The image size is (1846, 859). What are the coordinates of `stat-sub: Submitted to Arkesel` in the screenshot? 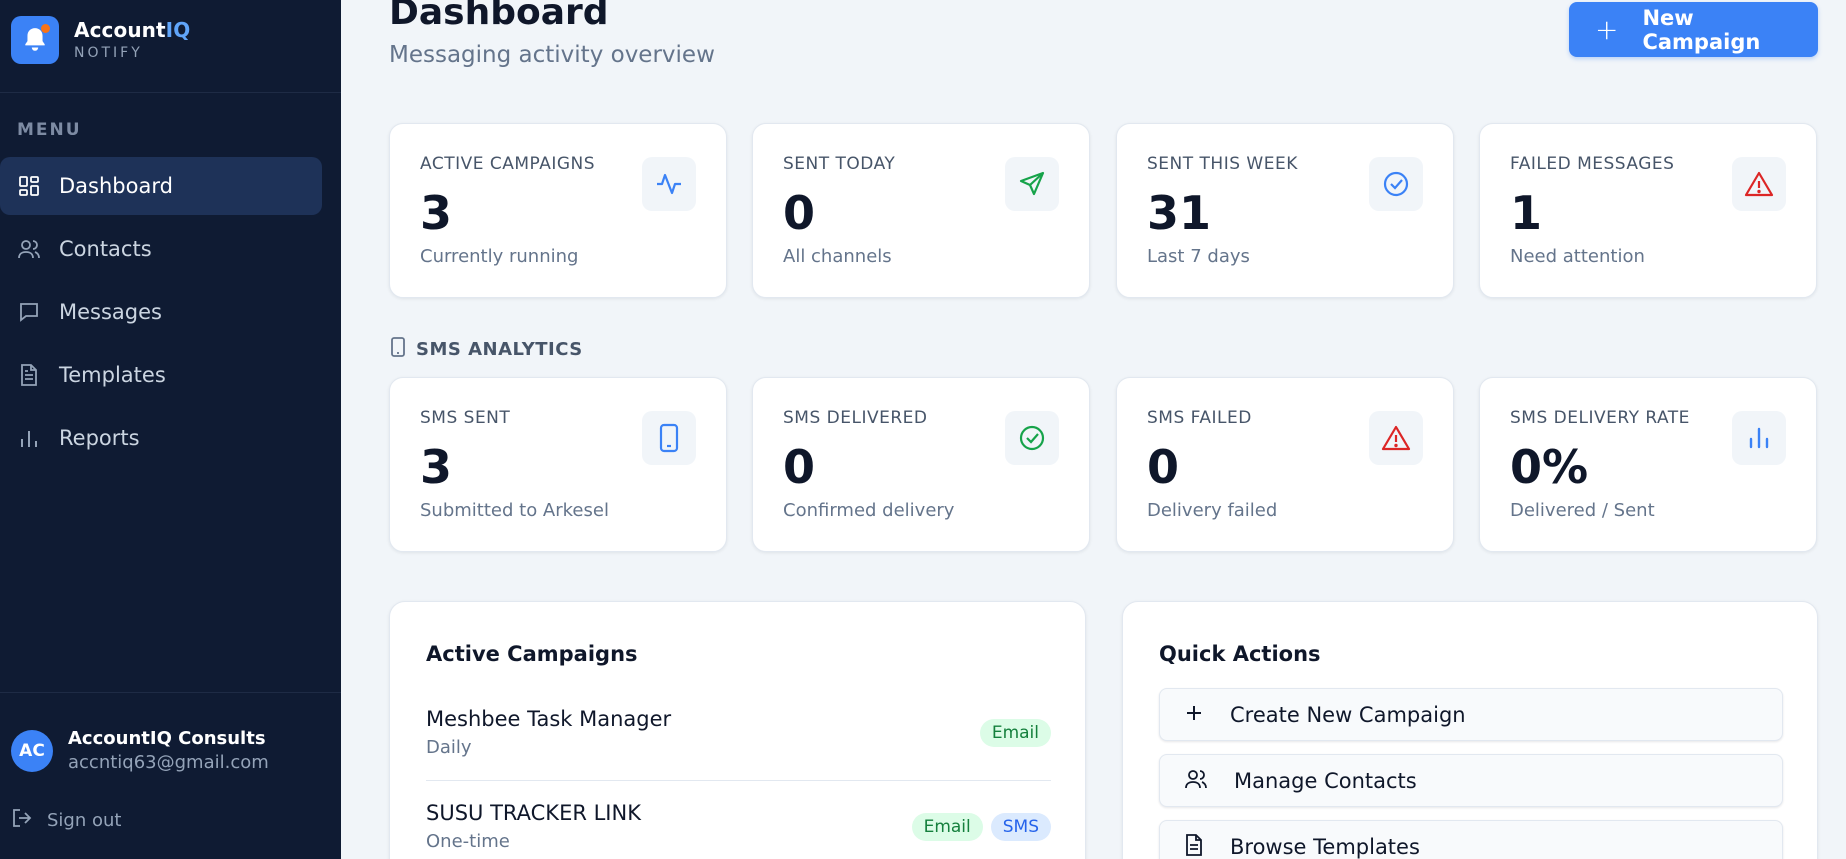 It's located at (514, 510).